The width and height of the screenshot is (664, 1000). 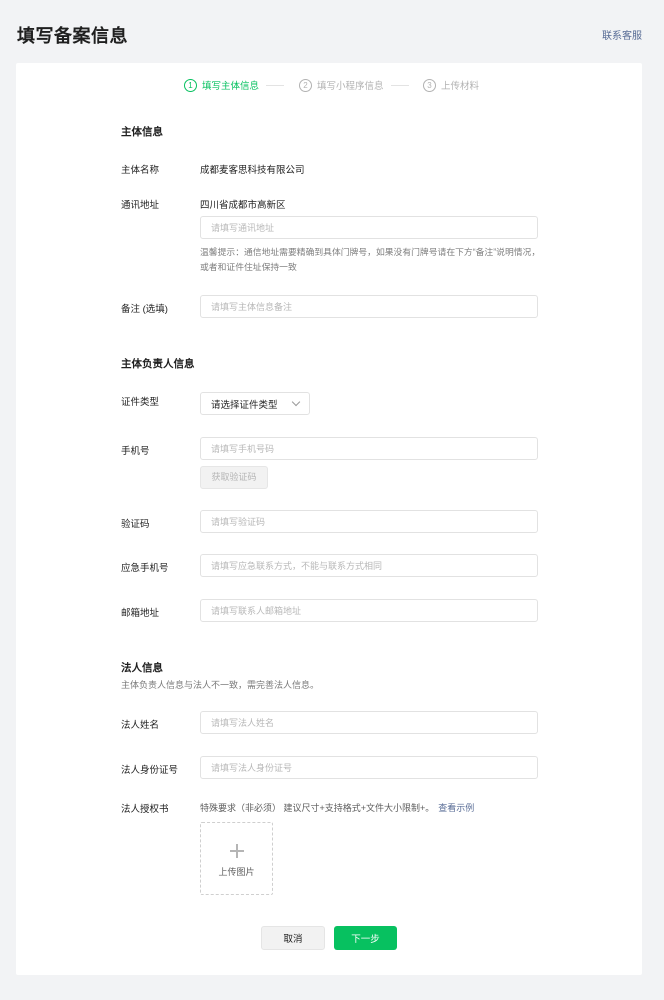 I want to click on address-input, so click(x=369, y=227).